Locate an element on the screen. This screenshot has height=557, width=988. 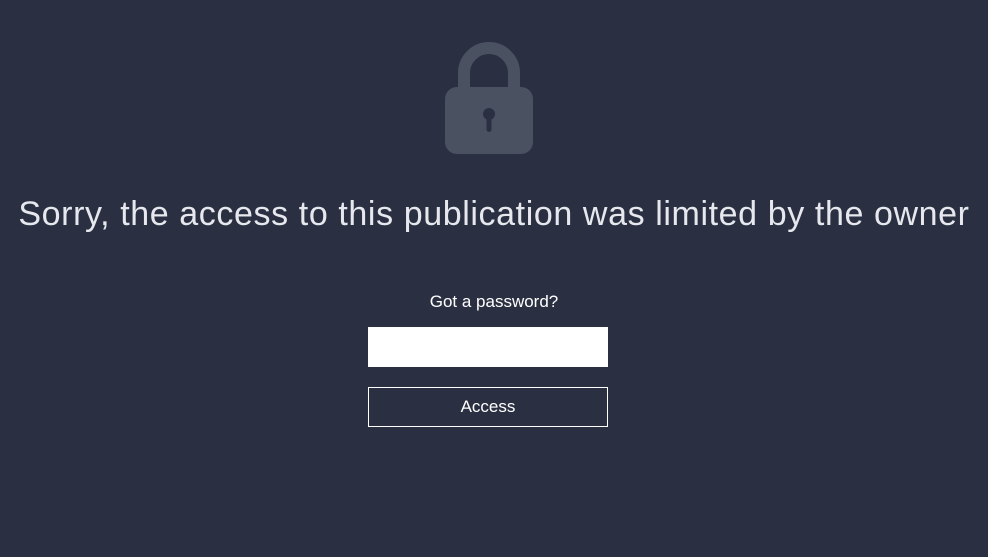
password-input is located at coordinates (488, 347).